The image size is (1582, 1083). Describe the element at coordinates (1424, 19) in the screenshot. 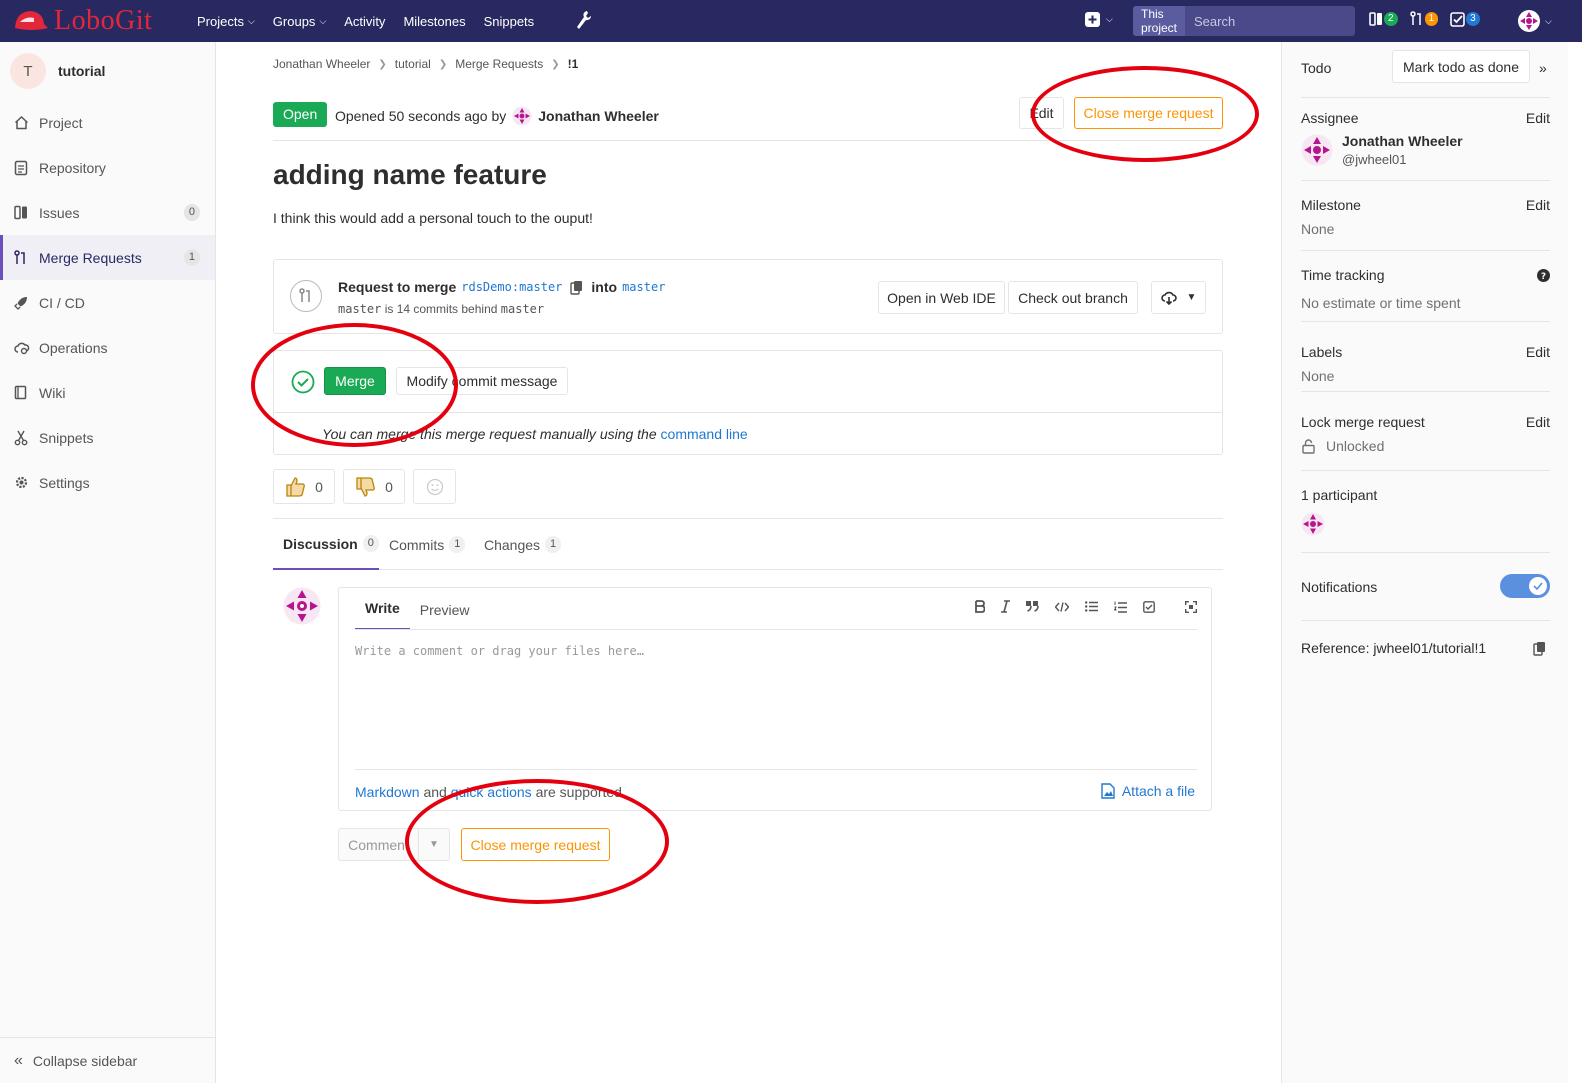

I see `merge-requests-counter: 1` at that location.